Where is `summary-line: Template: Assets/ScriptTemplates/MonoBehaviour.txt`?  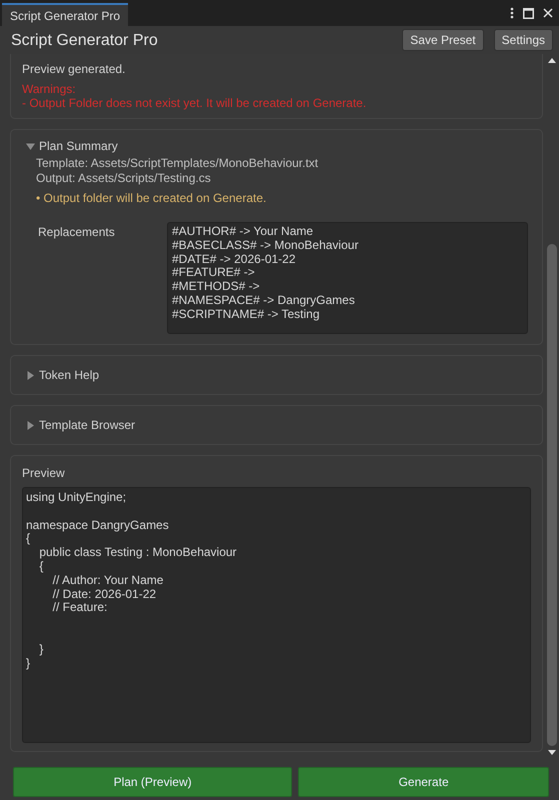
summary-line: Template: Assets/ScriptTemplates/MonoBehaviour.txt is located at coordinates (178, 163).